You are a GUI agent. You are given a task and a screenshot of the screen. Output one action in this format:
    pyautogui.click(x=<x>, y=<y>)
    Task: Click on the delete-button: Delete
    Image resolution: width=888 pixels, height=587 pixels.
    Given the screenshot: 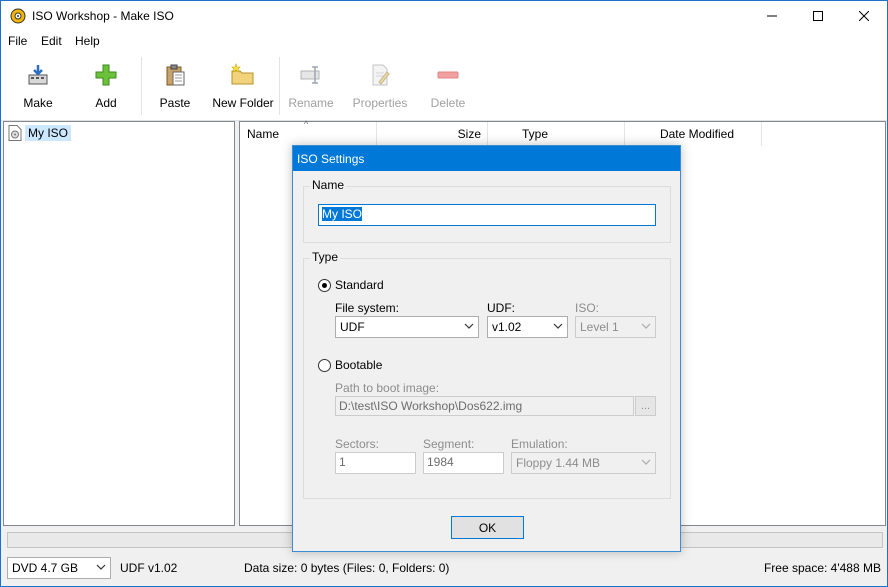 What is the action you would take?
    pyautogui.click(x=448, y=86)
    